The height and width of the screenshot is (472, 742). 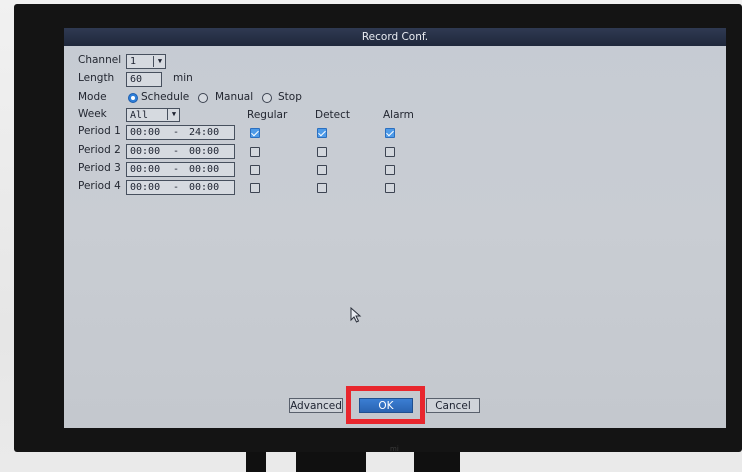 What do you see at coordinates (356, 315) in the screenshot?
I see `mouse-cursor-icon` at bounding box center [356, 315].